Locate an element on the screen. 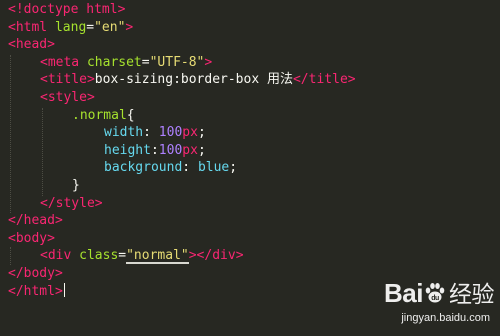 The image size is (500, 336). watermark-logo: Bai du 经验 is located at coordinates (439, 294).